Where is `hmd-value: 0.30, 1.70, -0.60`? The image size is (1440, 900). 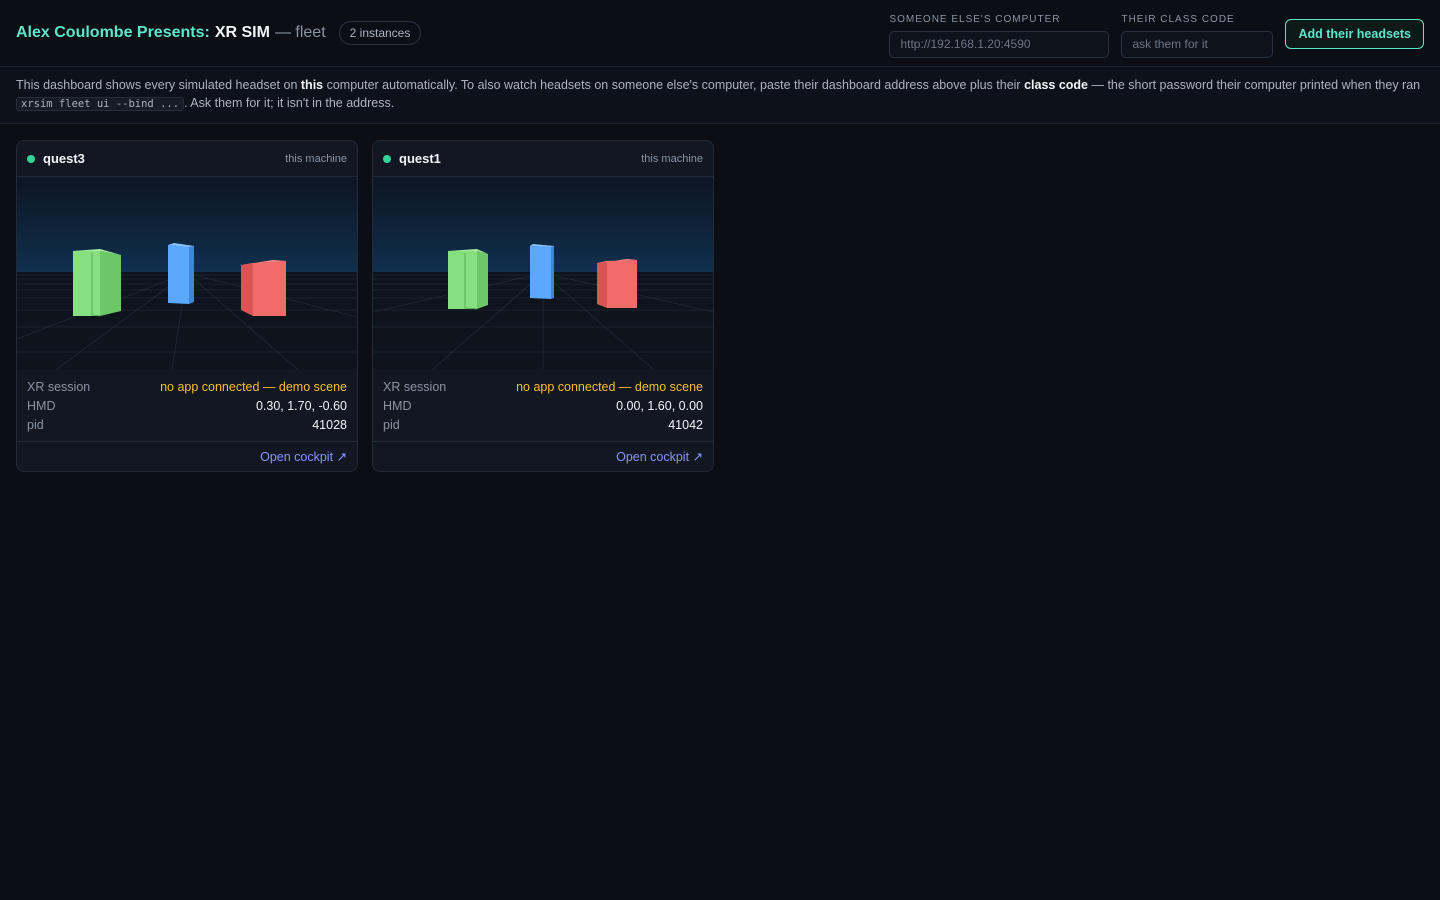 hmd-value: 0.30, 1.70, -0.60 is located at coordinates (301, 405).